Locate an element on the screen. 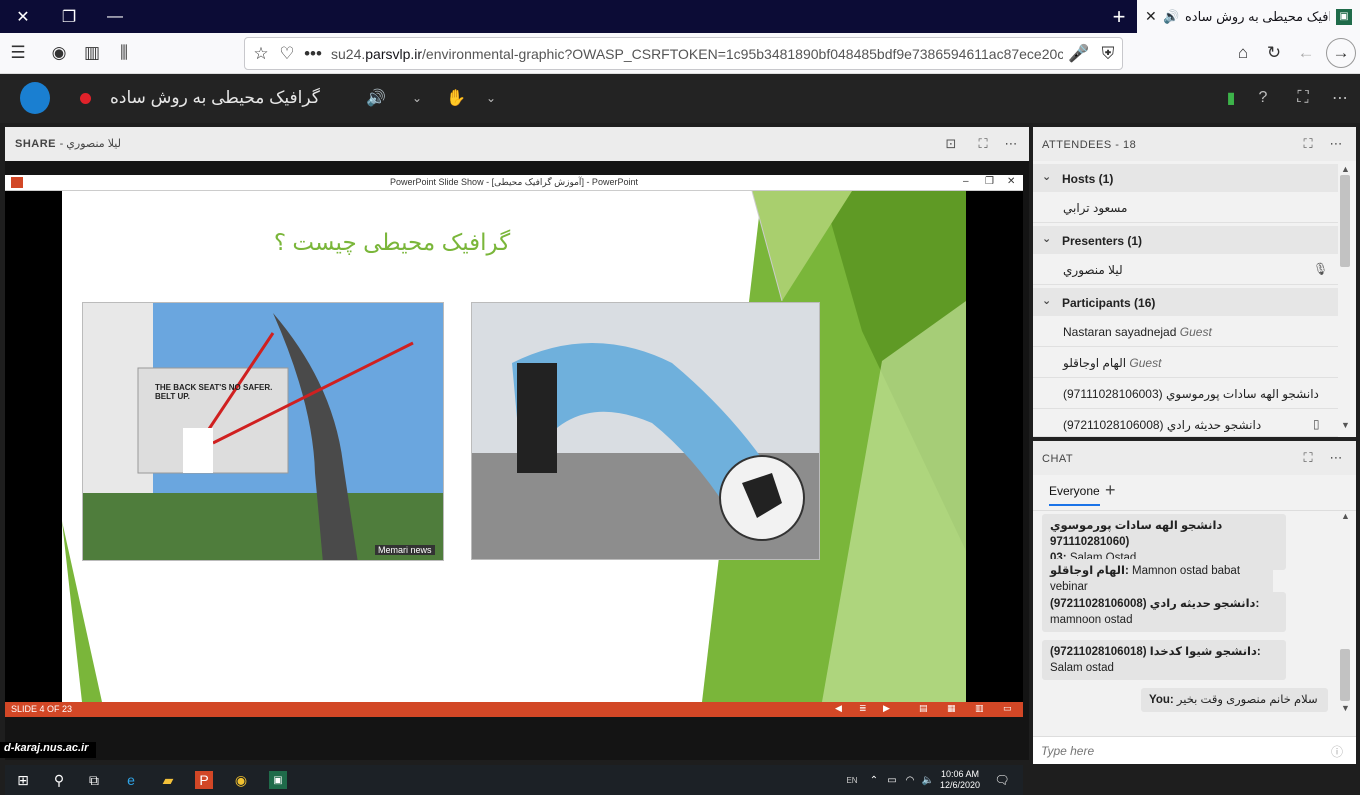  ppt-sorter-view-icon: ▦ is located at coordinates (951, 708).